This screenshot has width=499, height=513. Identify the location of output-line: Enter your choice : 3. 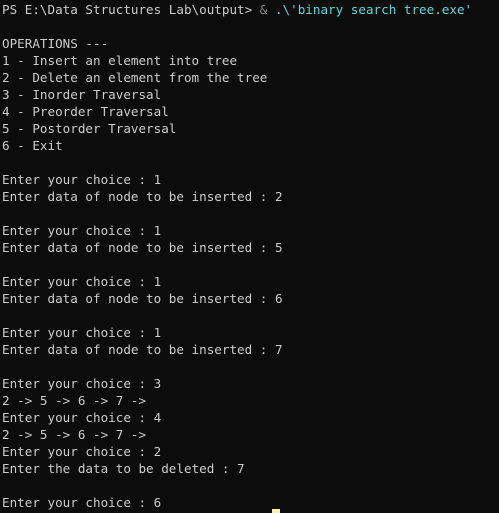
(82, 383).